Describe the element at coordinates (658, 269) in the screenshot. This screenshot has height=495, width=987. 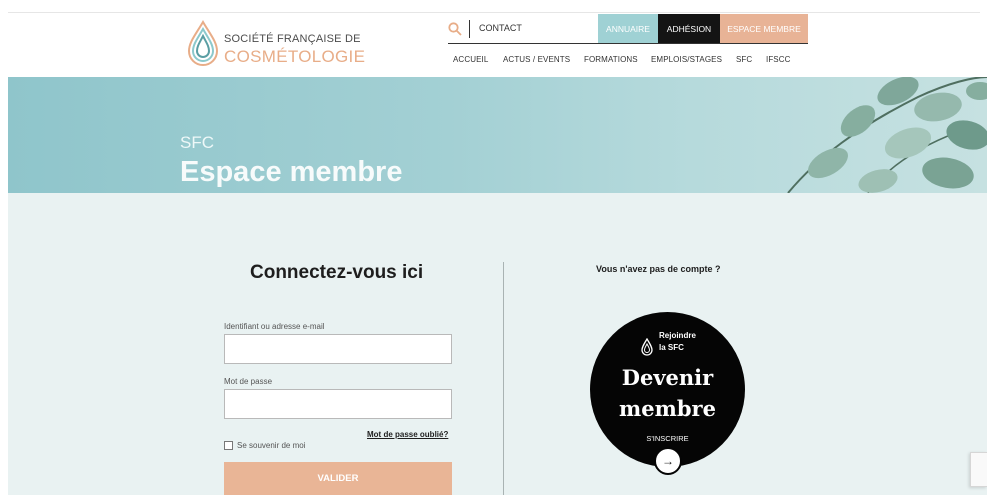
I see `no-account-heading: Vous n'avez pas de compte ?` at that location.